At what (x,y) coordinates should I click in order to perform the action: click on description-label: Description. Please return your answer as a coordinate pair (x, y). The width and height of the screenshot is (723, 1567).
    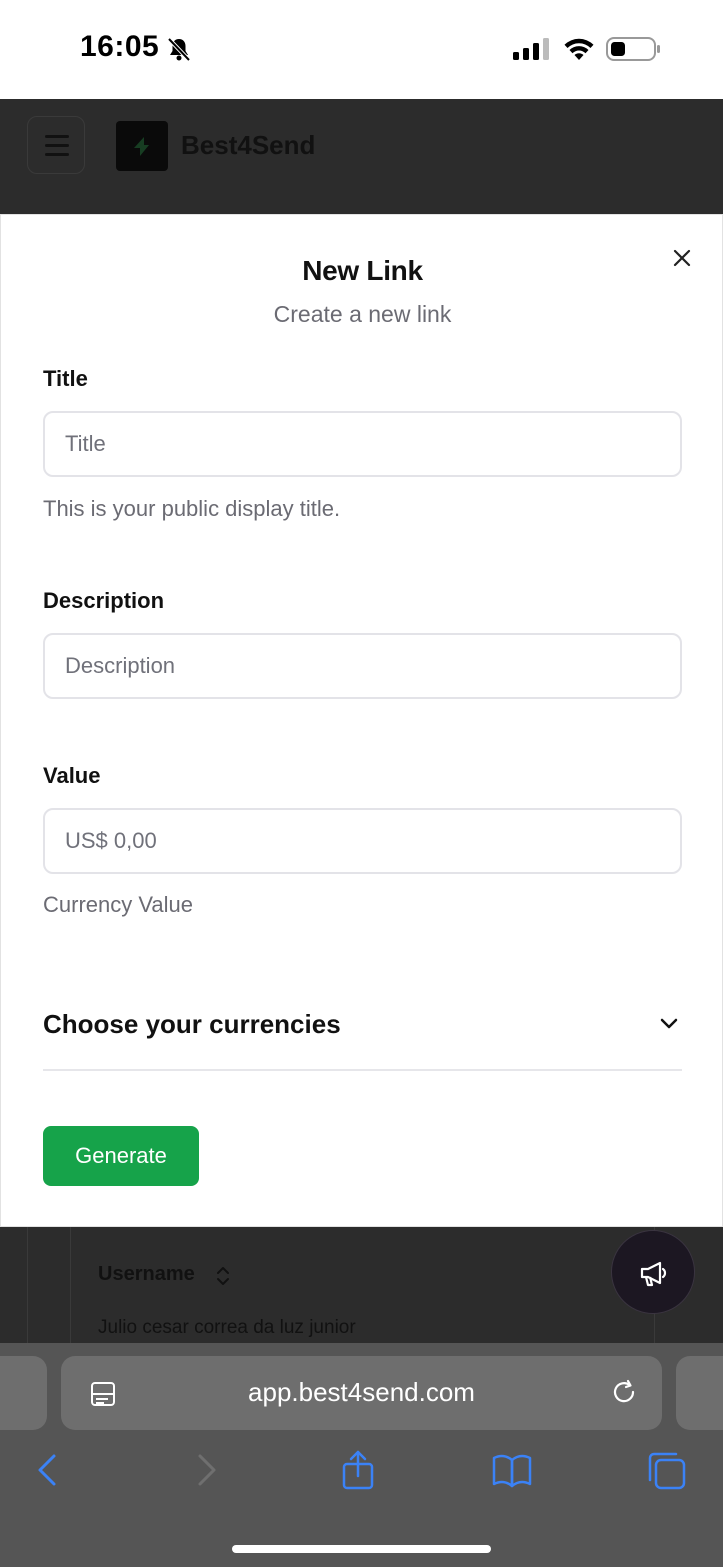
    Looking at the image, I should click on (104, 600).